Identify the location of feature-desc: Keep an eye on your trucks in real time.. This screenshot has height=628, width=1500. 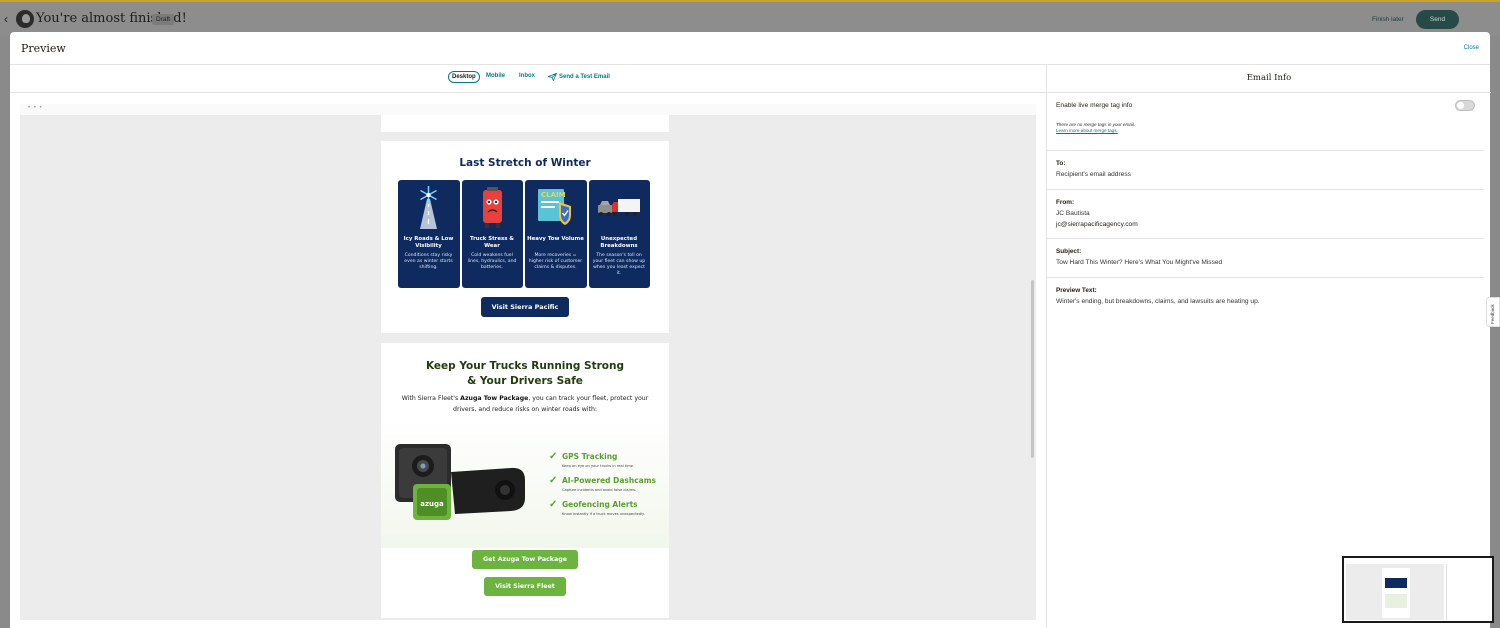
(598, 466).